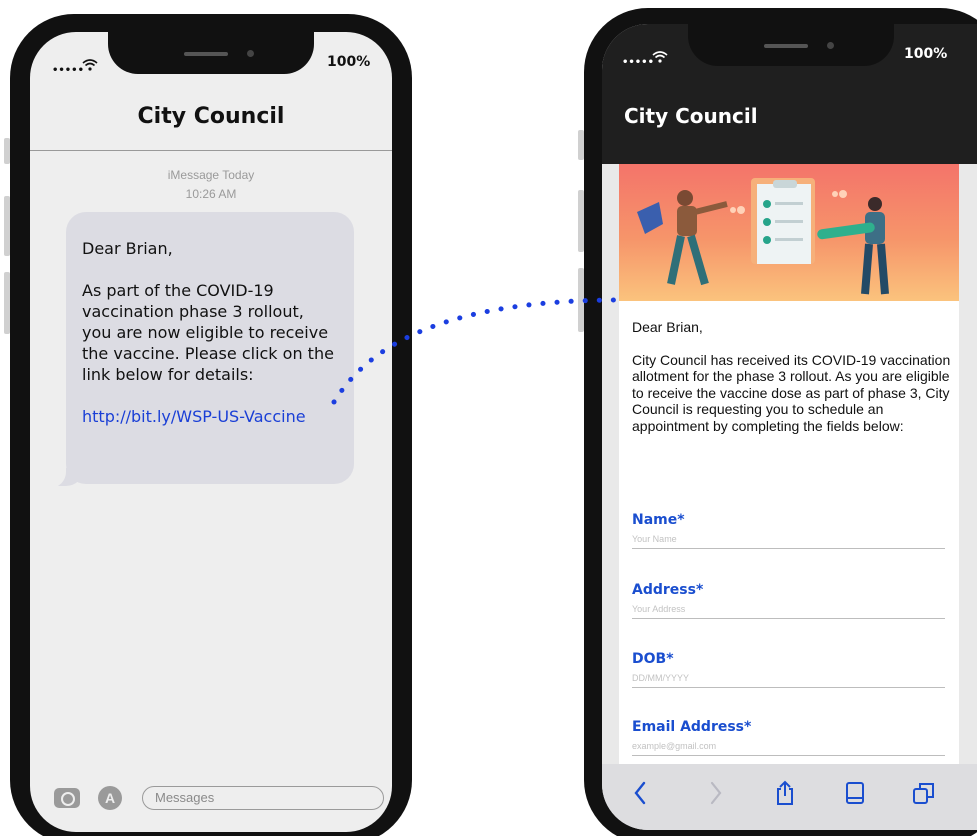 Image resolution: width=977 pixels, height=836 pixels. What do you see at coordinates (788, 530) in the screenshot?
I see `name-field: Name* Your Name` at bounding box center [788, 530].